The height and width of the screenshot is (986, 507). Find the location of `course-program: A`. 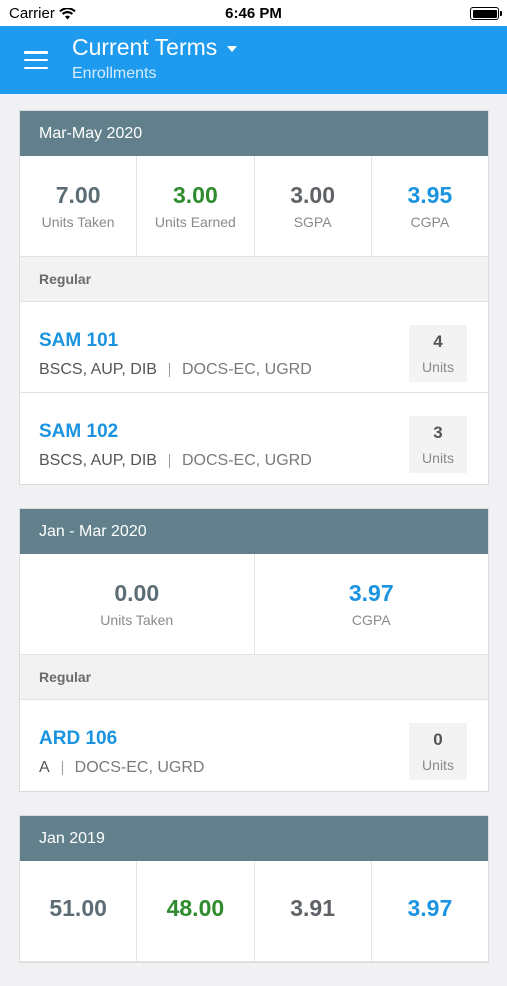

course-program: A is located at coordinates (44, 767).